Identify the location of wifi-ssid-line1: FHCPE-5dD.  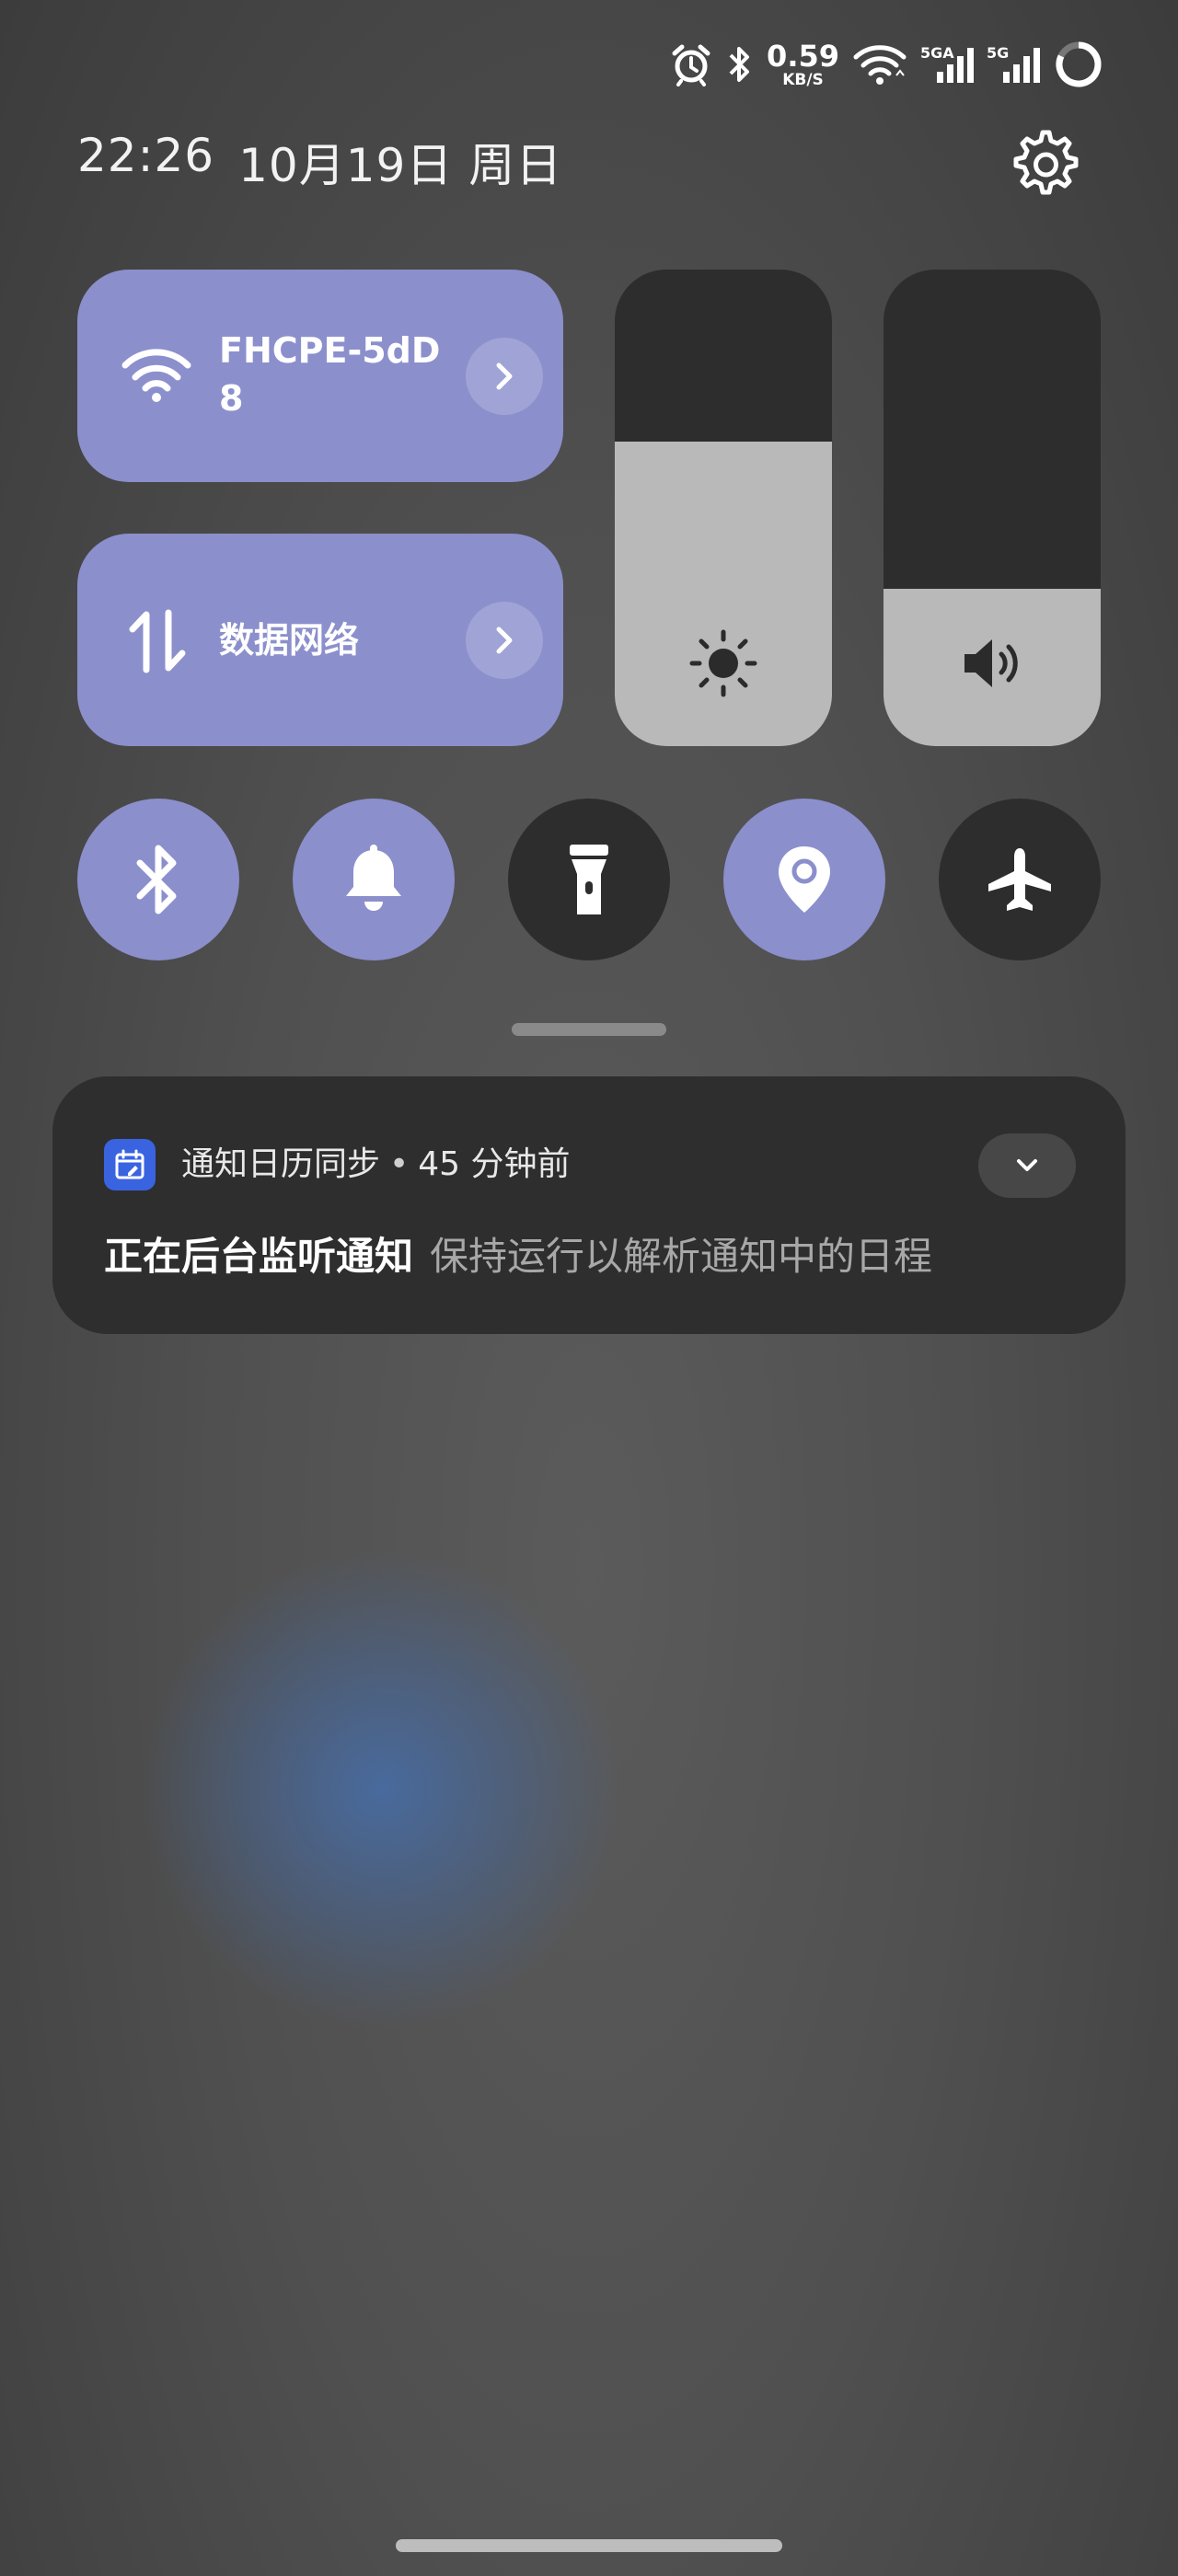
(330, 350).